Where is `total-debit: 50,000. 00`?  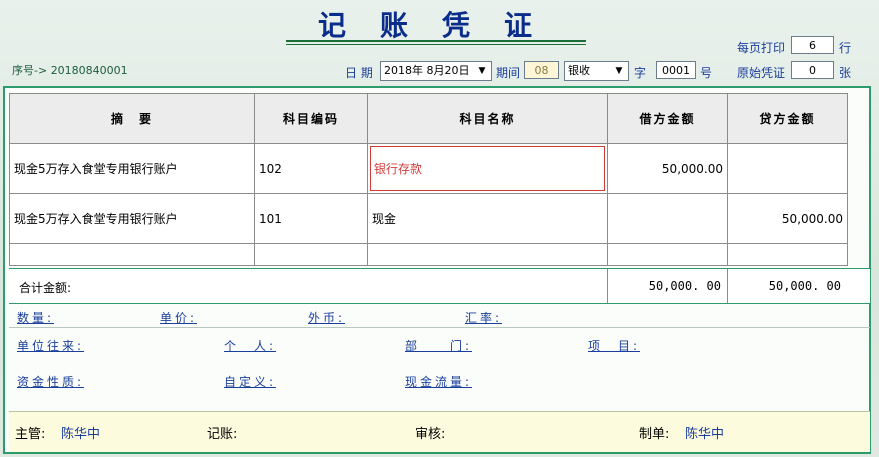
total-debit: 50,000. 00 is located at coordinates (667, 286).